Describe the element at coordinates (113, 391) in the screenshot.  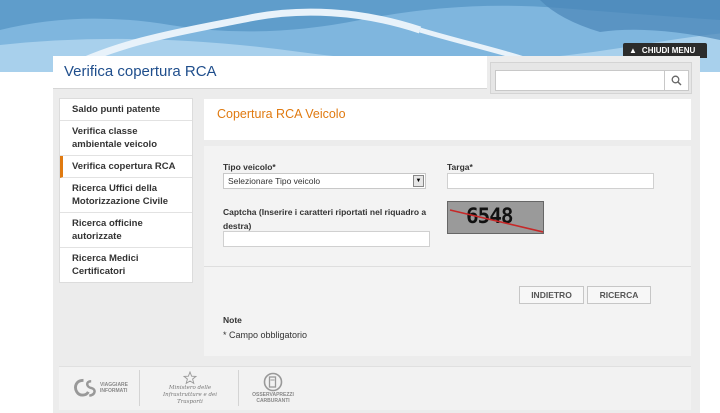
I see `informati-text: INFORMATI` at that location.